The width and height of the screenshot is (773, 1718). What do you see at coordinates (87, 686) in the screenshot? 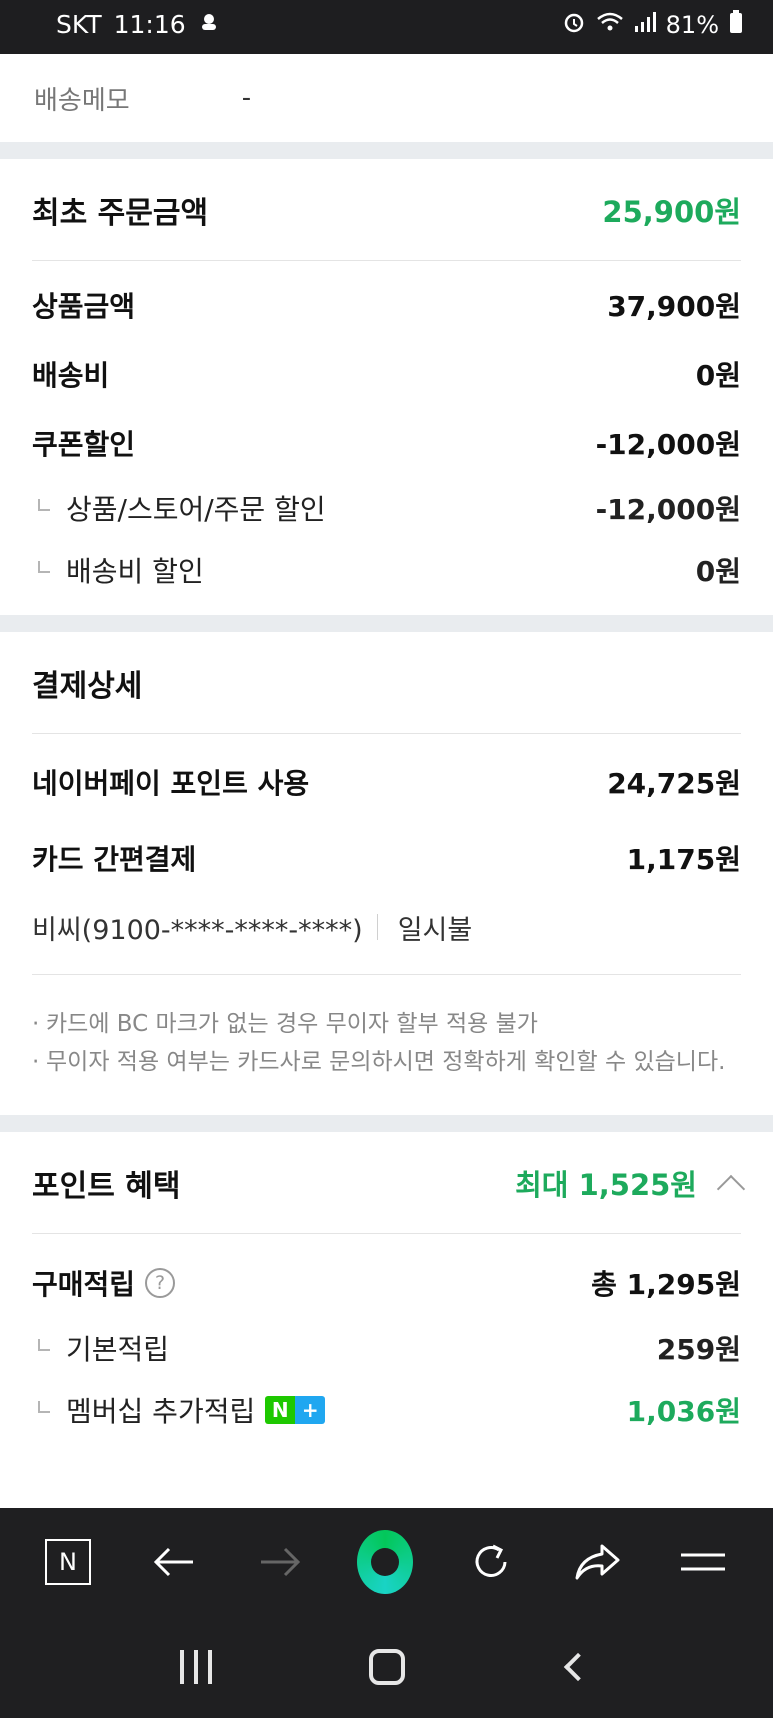
I see `payment-detail-title: 결제상세` at bounding box center [87, 686].